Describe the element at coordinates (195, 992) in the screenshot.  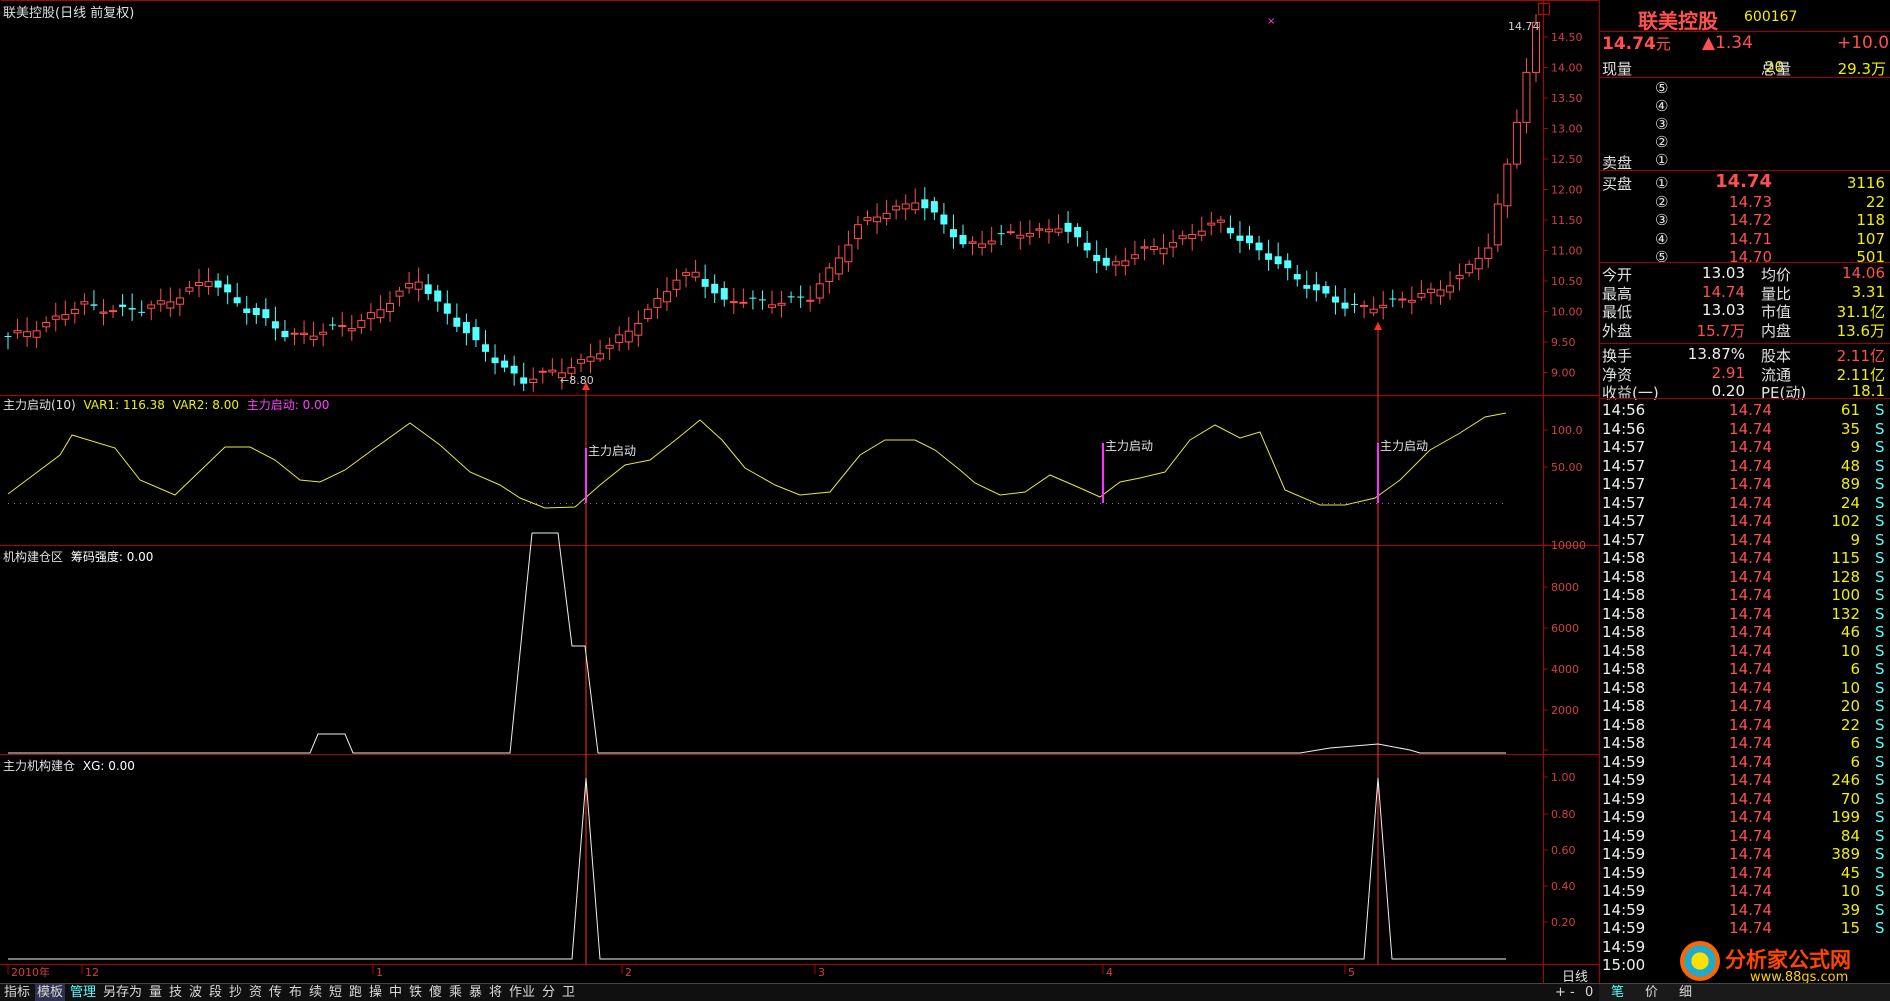
I see `toolbar-item-6: 波` at that location.